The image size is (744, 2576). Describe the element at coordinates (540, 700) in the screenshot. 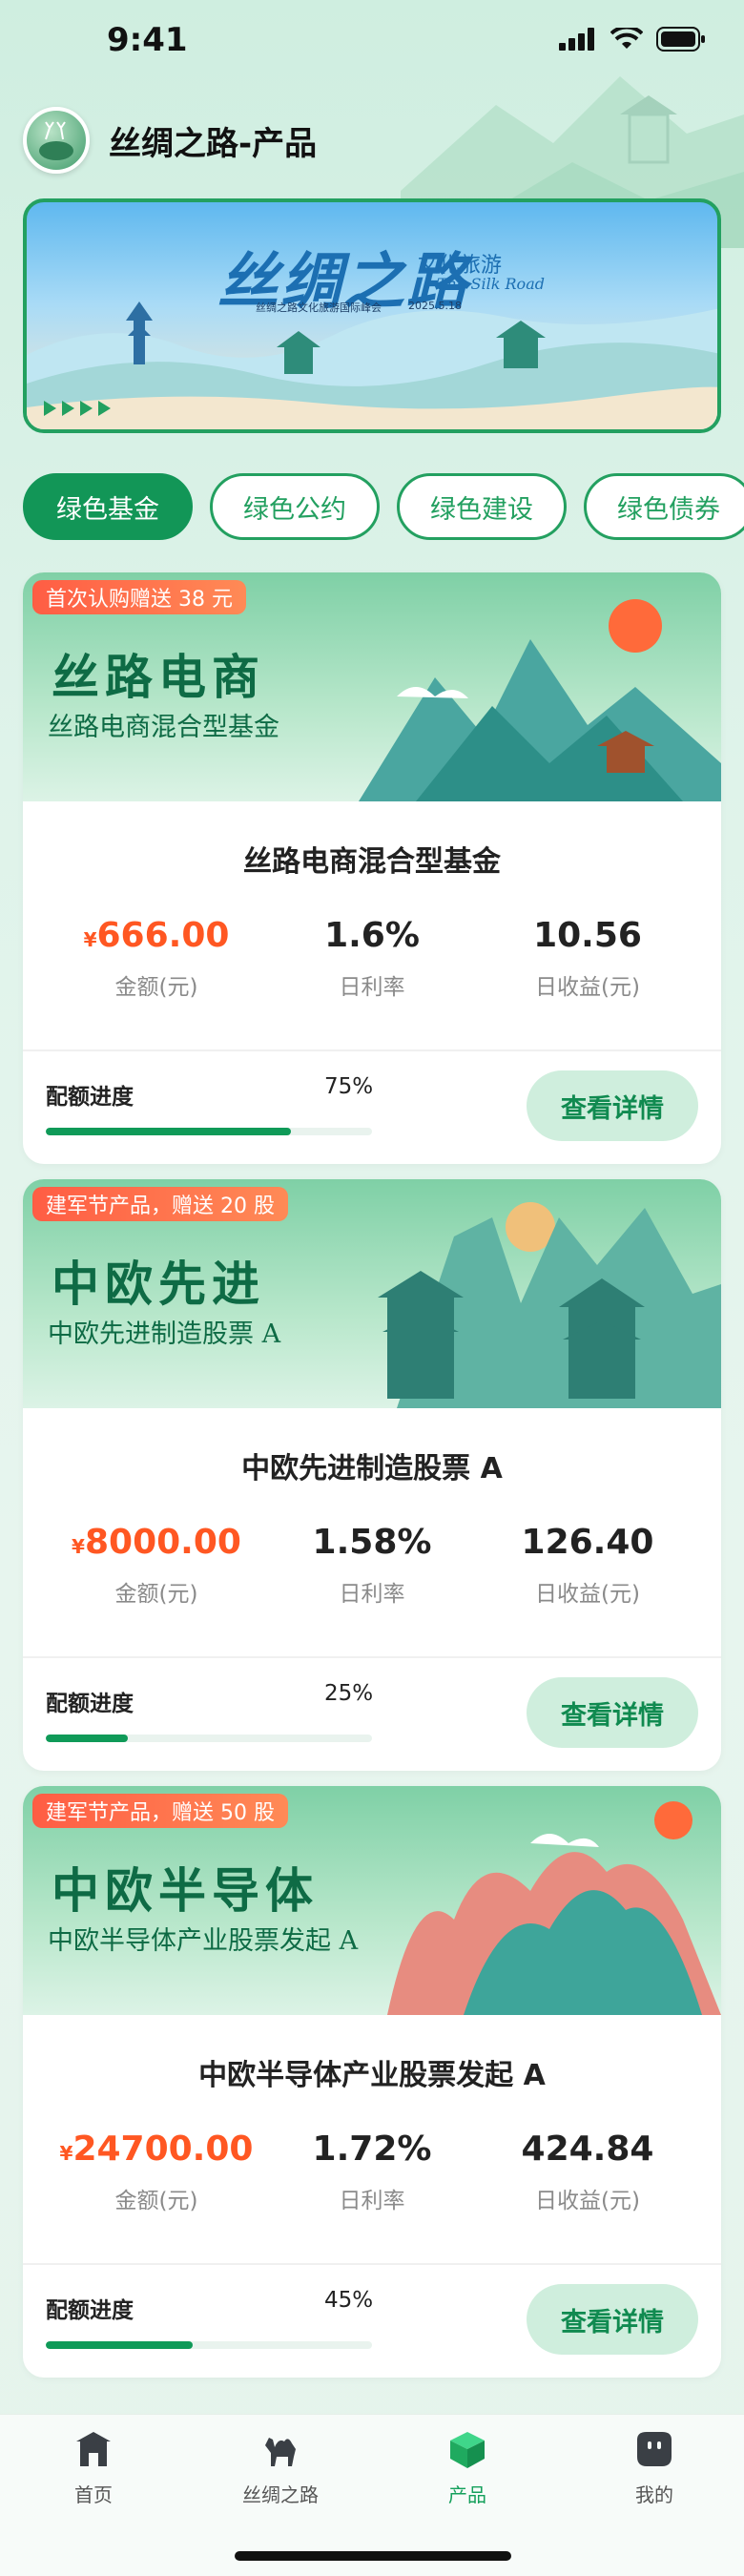

I see `mountain-art` at that location.